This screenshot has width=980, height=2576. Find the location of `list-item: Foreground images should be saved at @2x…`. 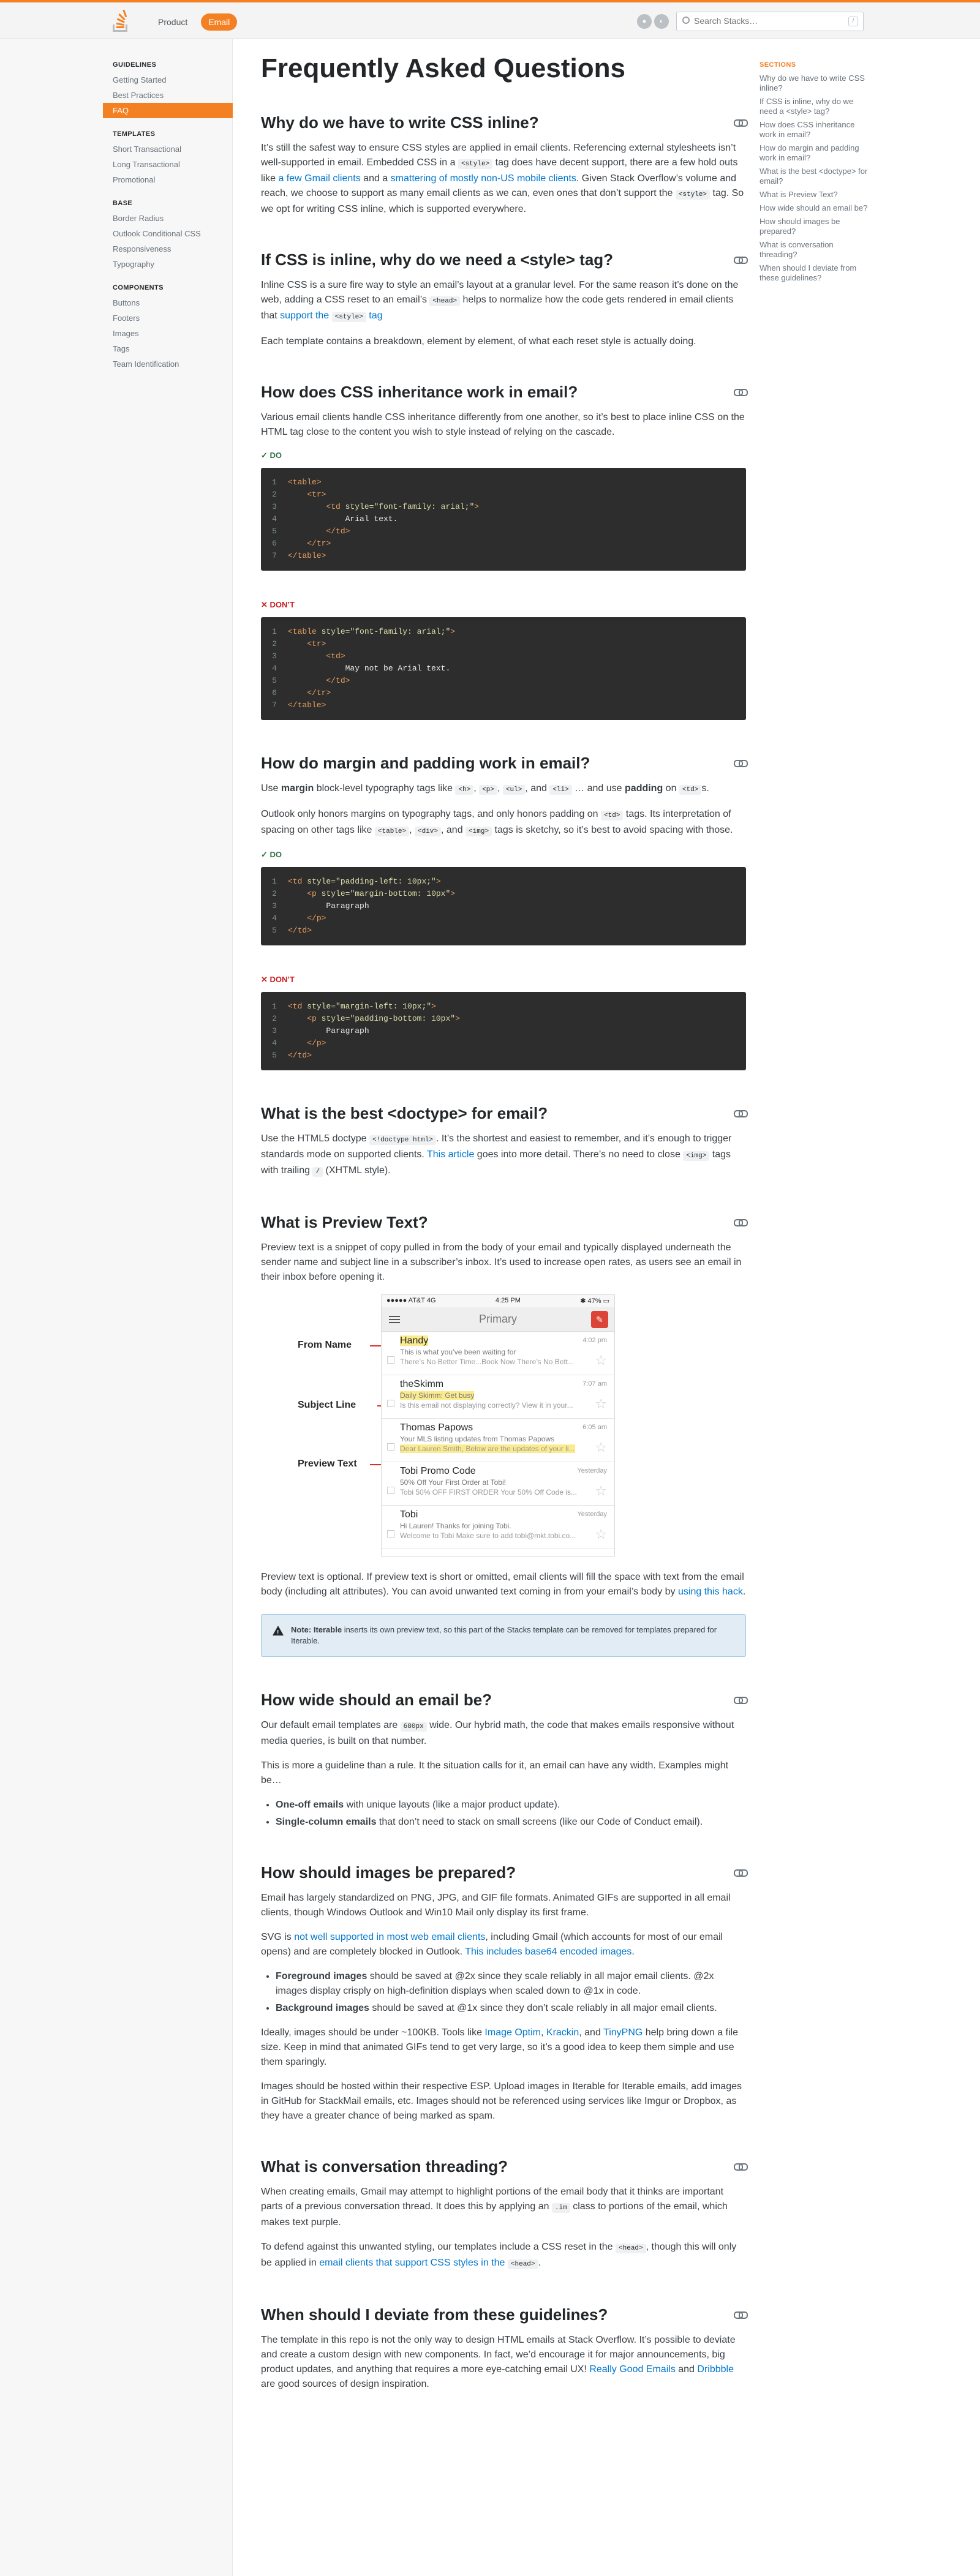

list-item: Foreground images should be saved at @2x… is located at coordinates (511, 1984).